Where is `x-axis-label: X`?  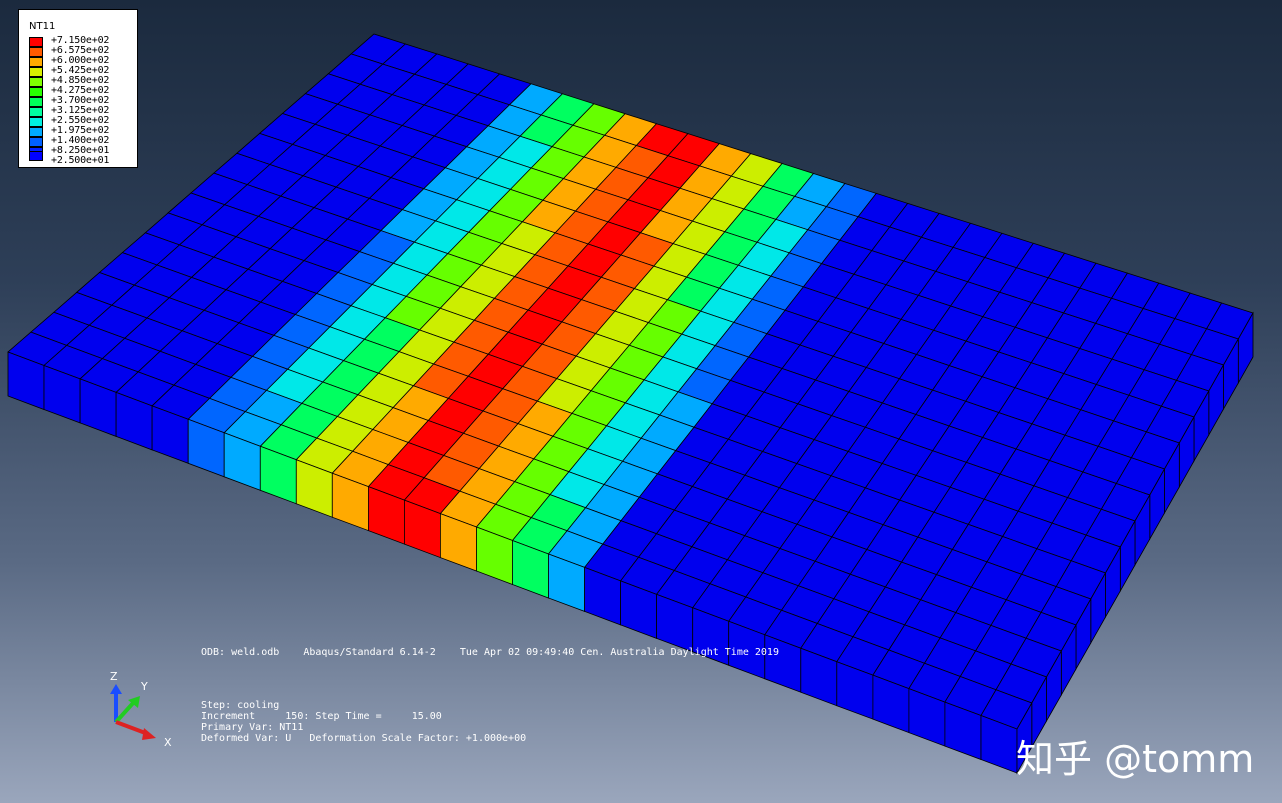
x-axis-label: X is located at coordinates (168, 742).